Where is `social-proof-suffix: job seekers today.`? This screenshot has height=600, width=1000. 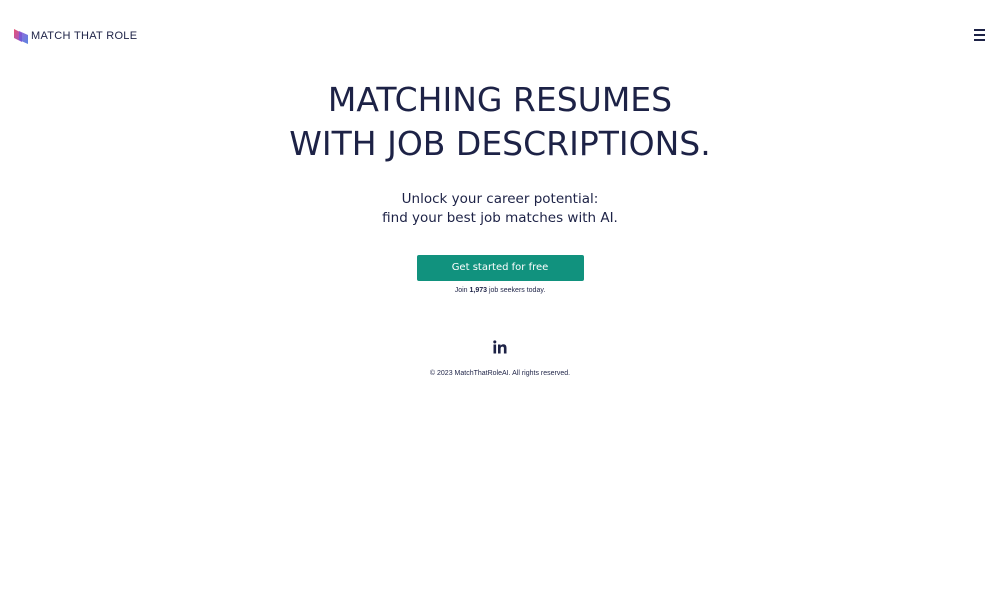
social-proof-suffix: job seekers today. is located at coordinates (516, 290).